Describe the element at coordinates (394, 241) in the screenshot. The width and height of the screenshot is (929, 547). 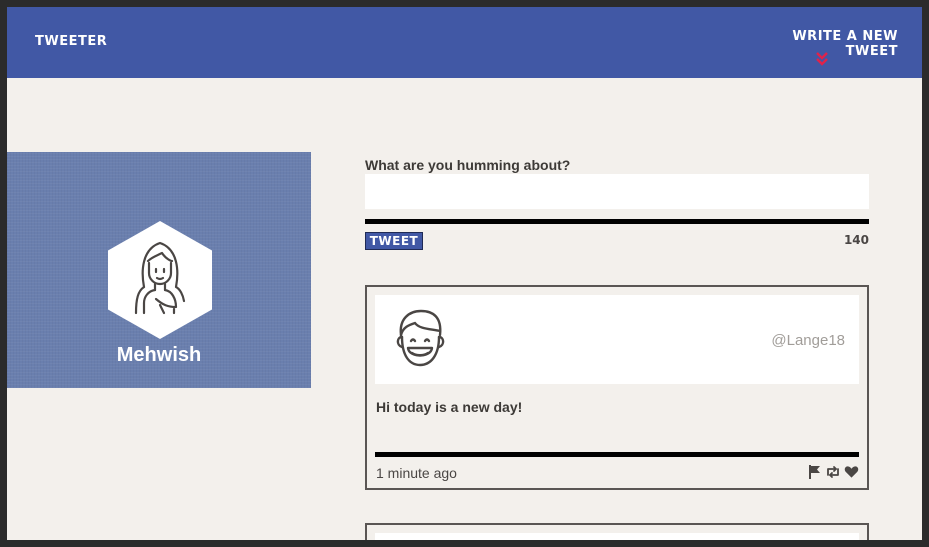
I see `tweet-button: TWEET` at that location.